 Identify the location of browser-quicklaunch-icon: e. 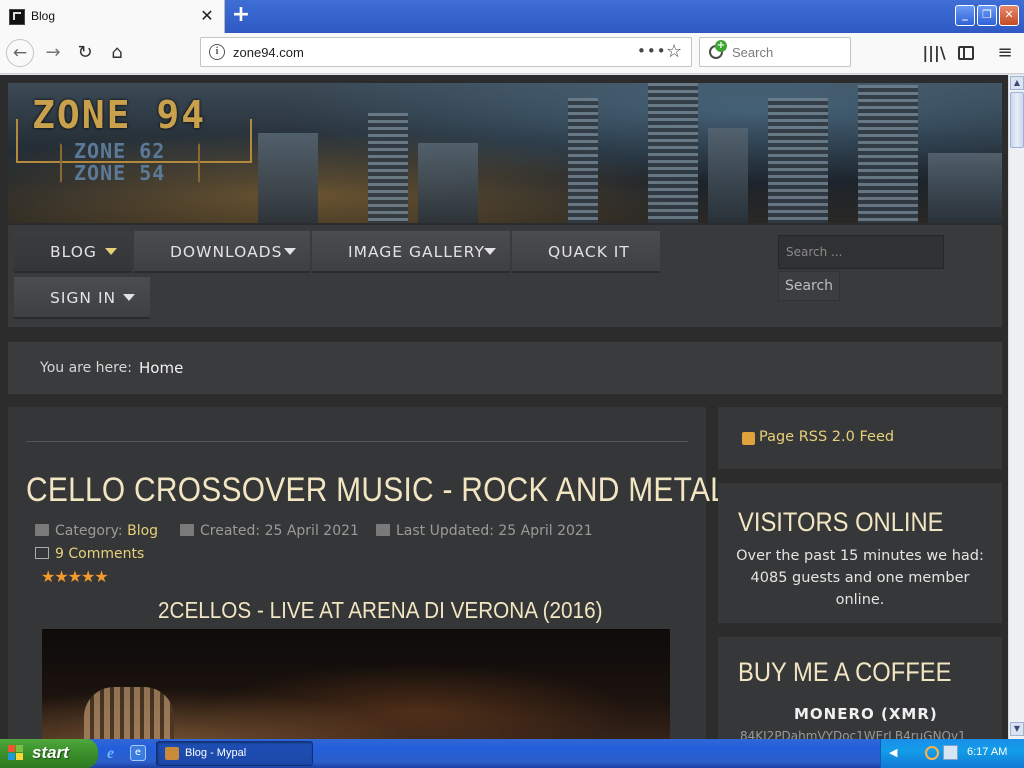
(138, 753).